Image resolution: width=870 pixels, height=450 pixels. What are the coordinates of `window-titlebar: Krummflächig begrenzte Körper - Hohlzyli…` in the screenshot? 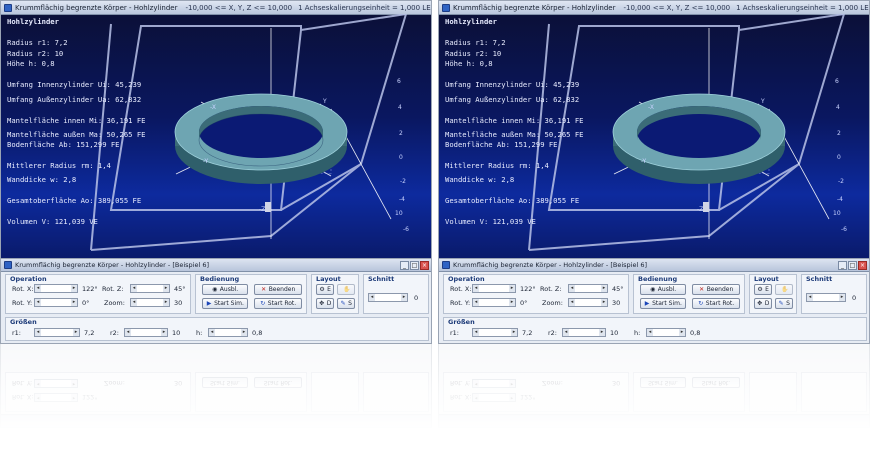 It's located at (654, 8).